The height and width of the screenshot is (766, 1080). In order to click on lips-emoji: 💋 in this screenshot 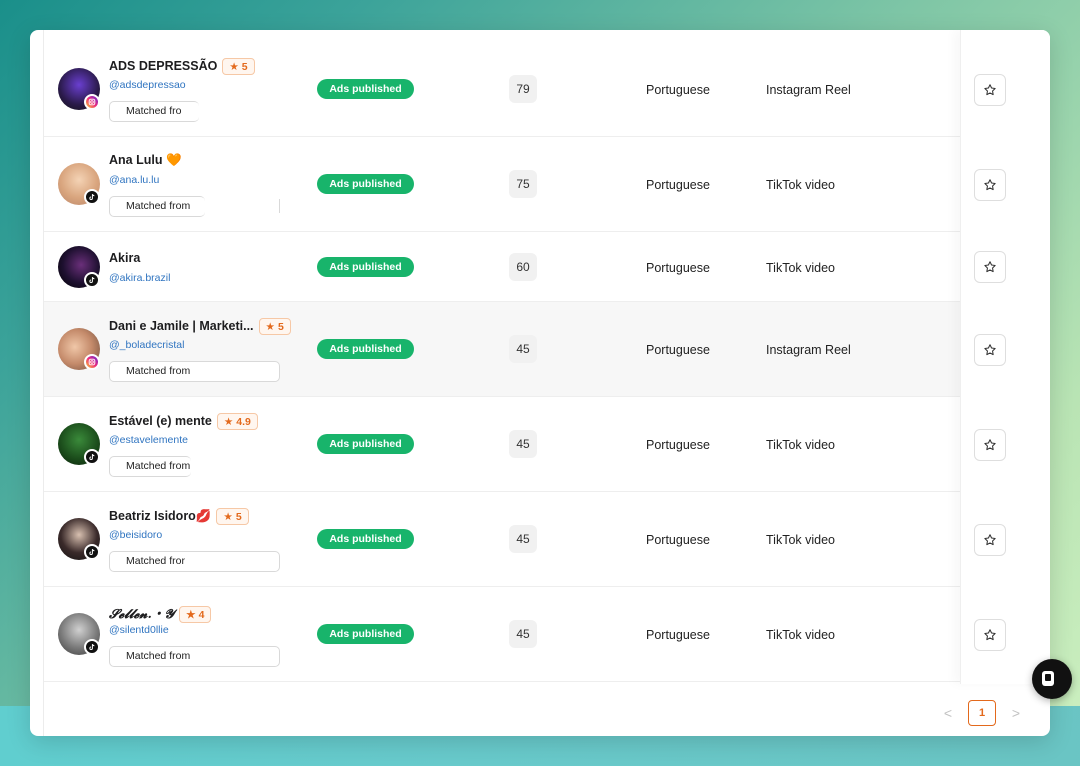, I will do `click(203, 515)`.